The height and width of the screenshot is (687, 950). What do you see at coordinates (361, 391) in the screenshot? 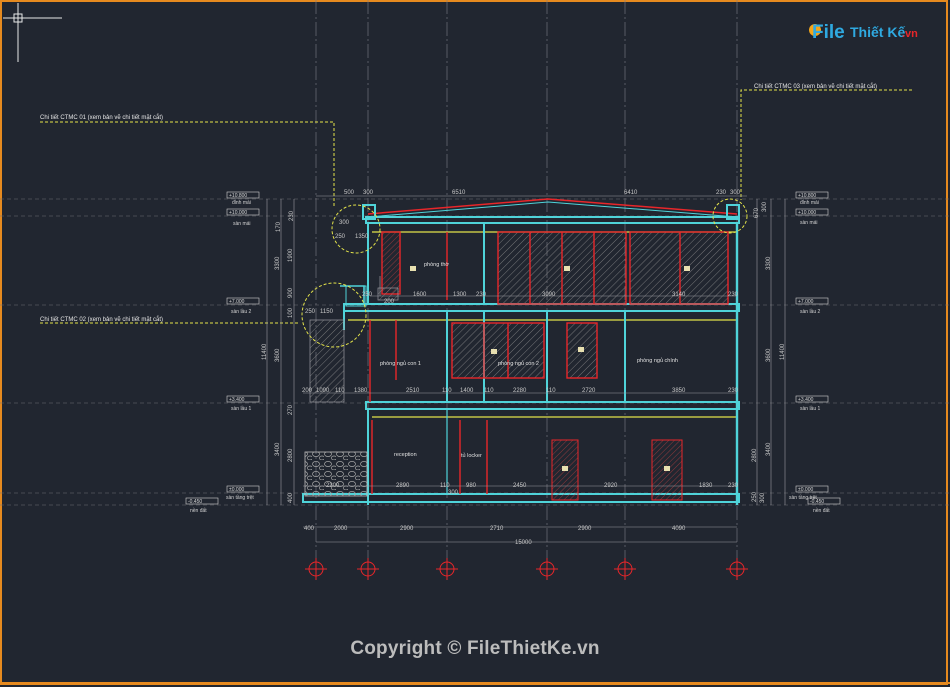
I see `svg-text: 1380` at bounding box center [361, 391].